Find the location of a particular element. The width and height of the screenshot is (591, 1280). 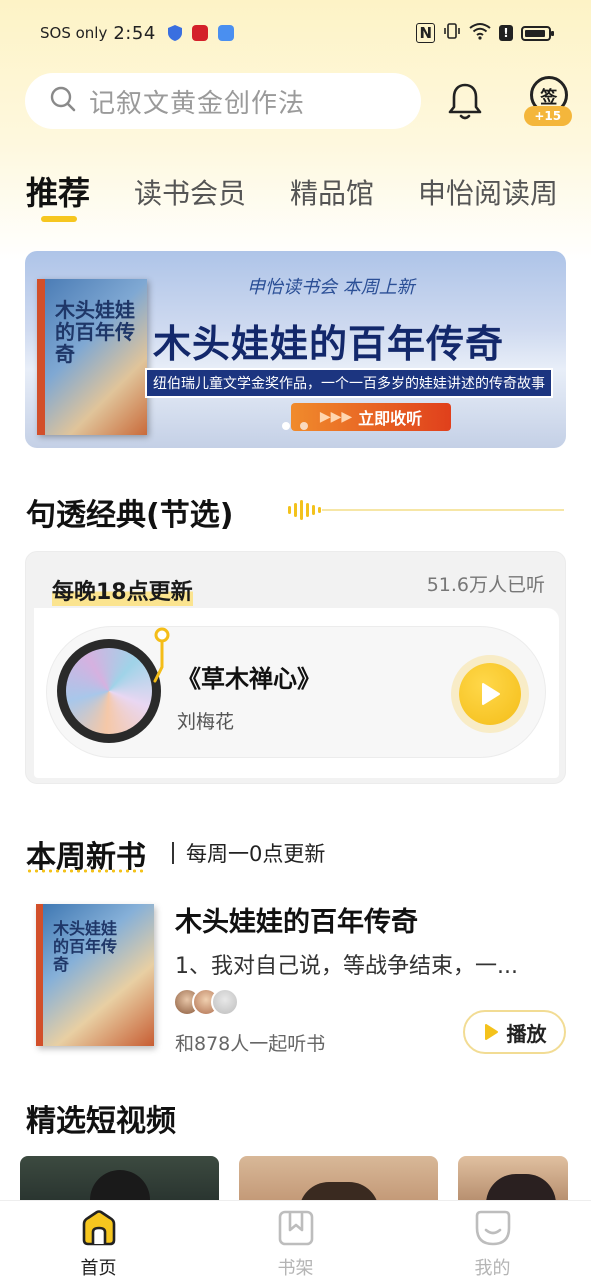

banner-cta-button: ▶▶▶ 立即收听 is located at coordinates (371, 417).